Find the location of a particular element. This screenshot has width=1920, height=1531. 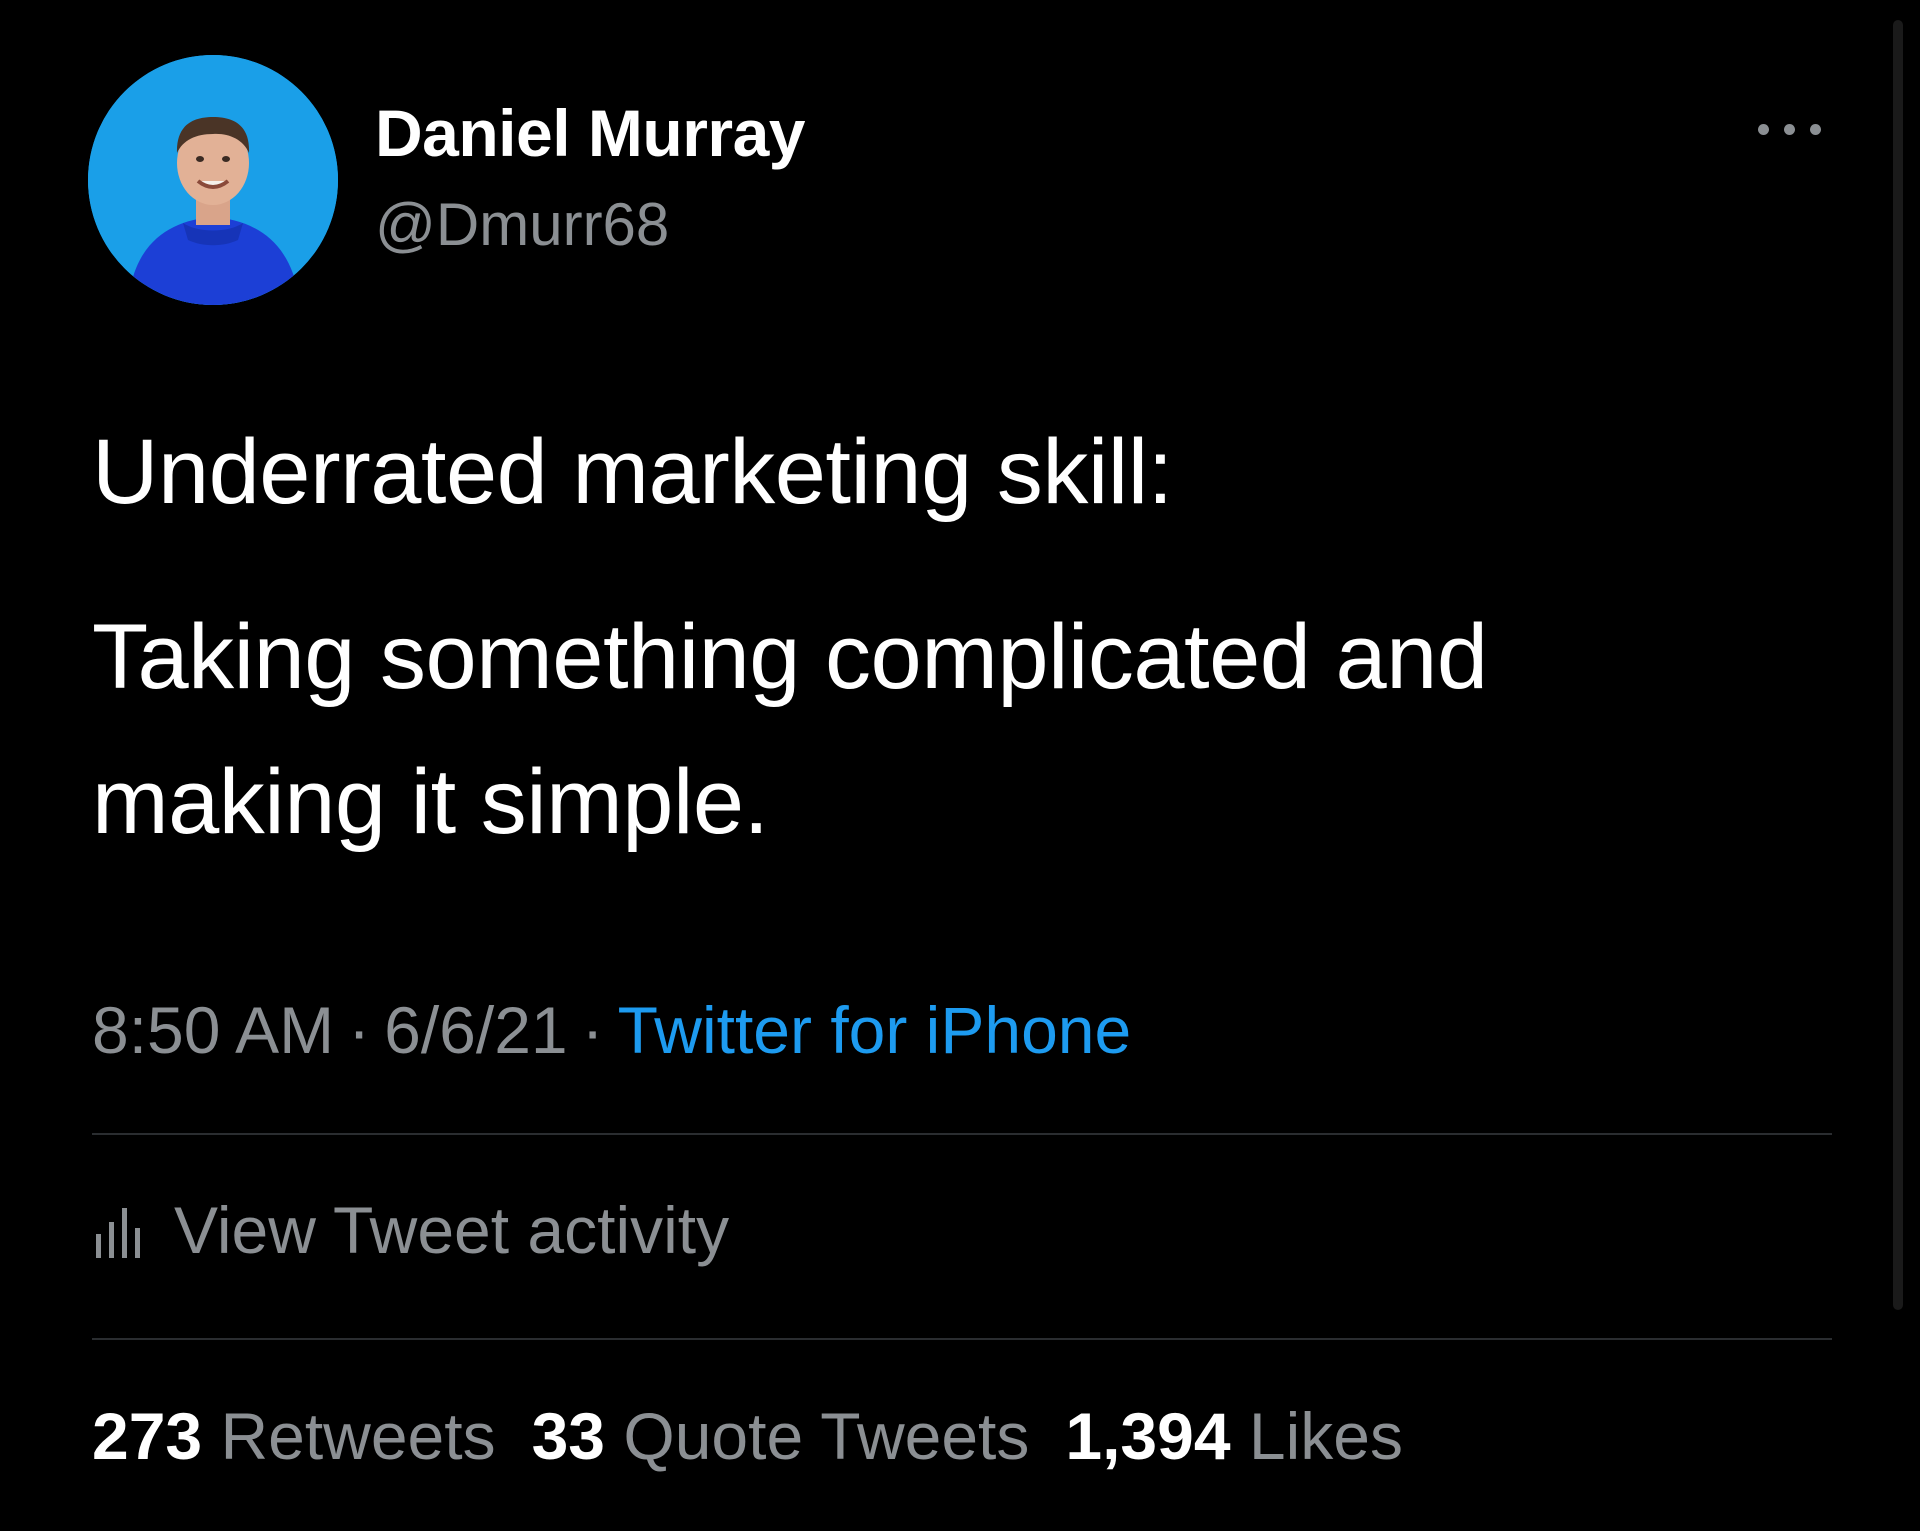

user-display-name: Daniel Murray is located at coordinates (590, 133).